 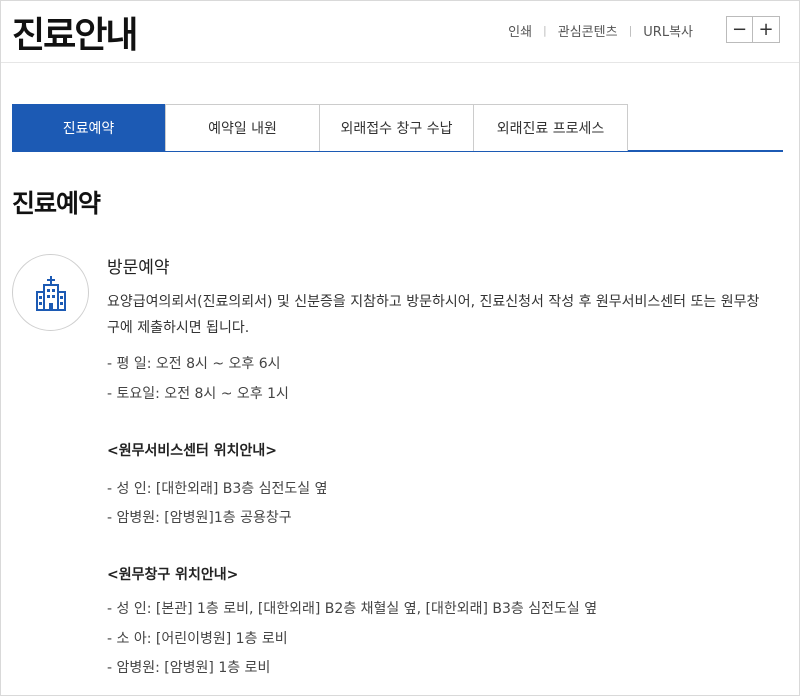 I want to click on service-center-adult: - 성 인: [대한외래] B3층 심전도실 옆, so click(x=217, y=489).